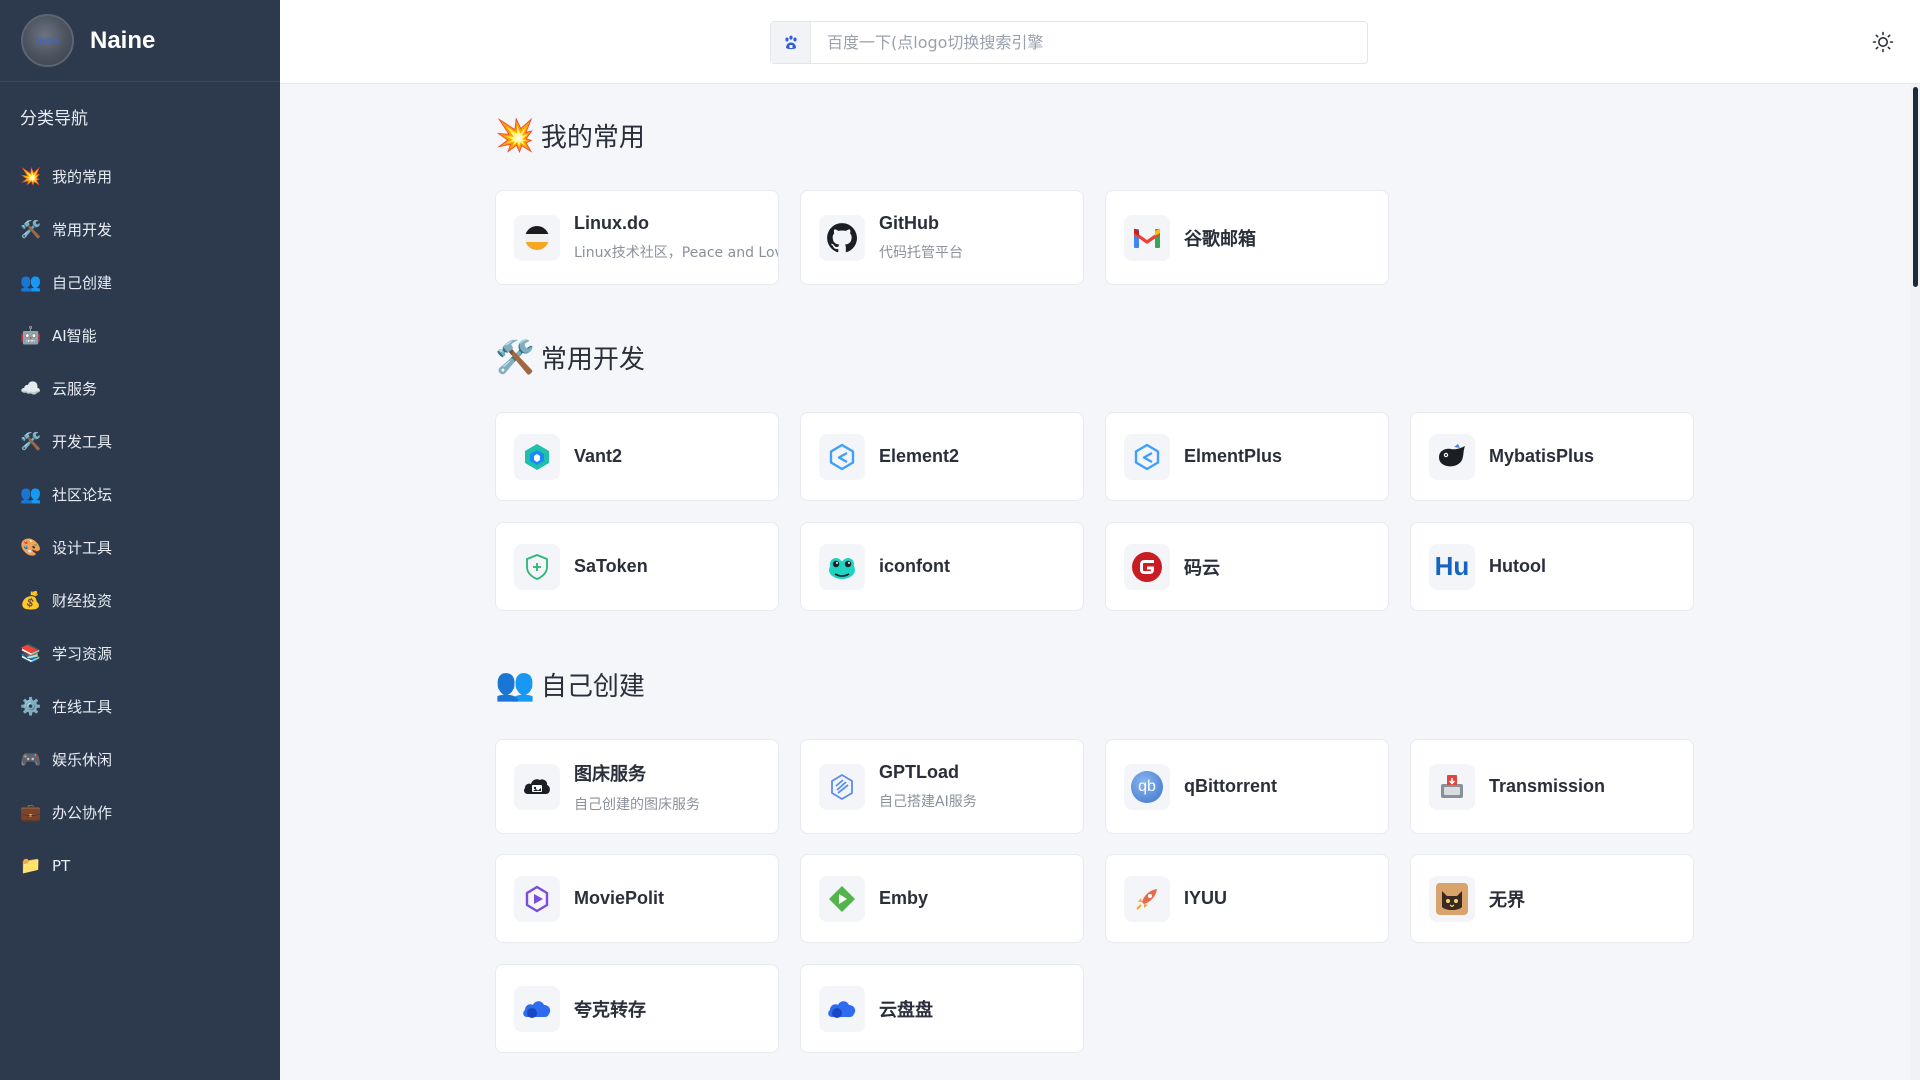 The image size is (1920, 1080). What do you see at coordinates (928, 802) in the screenshot?
I see `site-card-desc: 自己搭建AI服务` at bounding box center [928, 802].